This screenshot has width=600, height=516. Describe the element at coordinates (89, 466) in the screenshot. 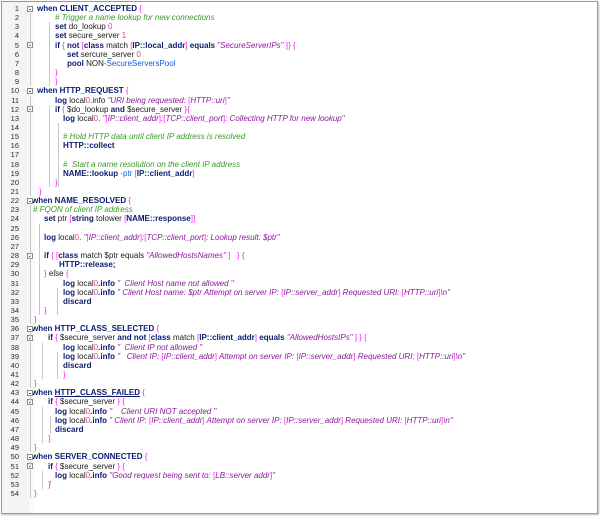

I see `text-token: $secure_server` at that location.